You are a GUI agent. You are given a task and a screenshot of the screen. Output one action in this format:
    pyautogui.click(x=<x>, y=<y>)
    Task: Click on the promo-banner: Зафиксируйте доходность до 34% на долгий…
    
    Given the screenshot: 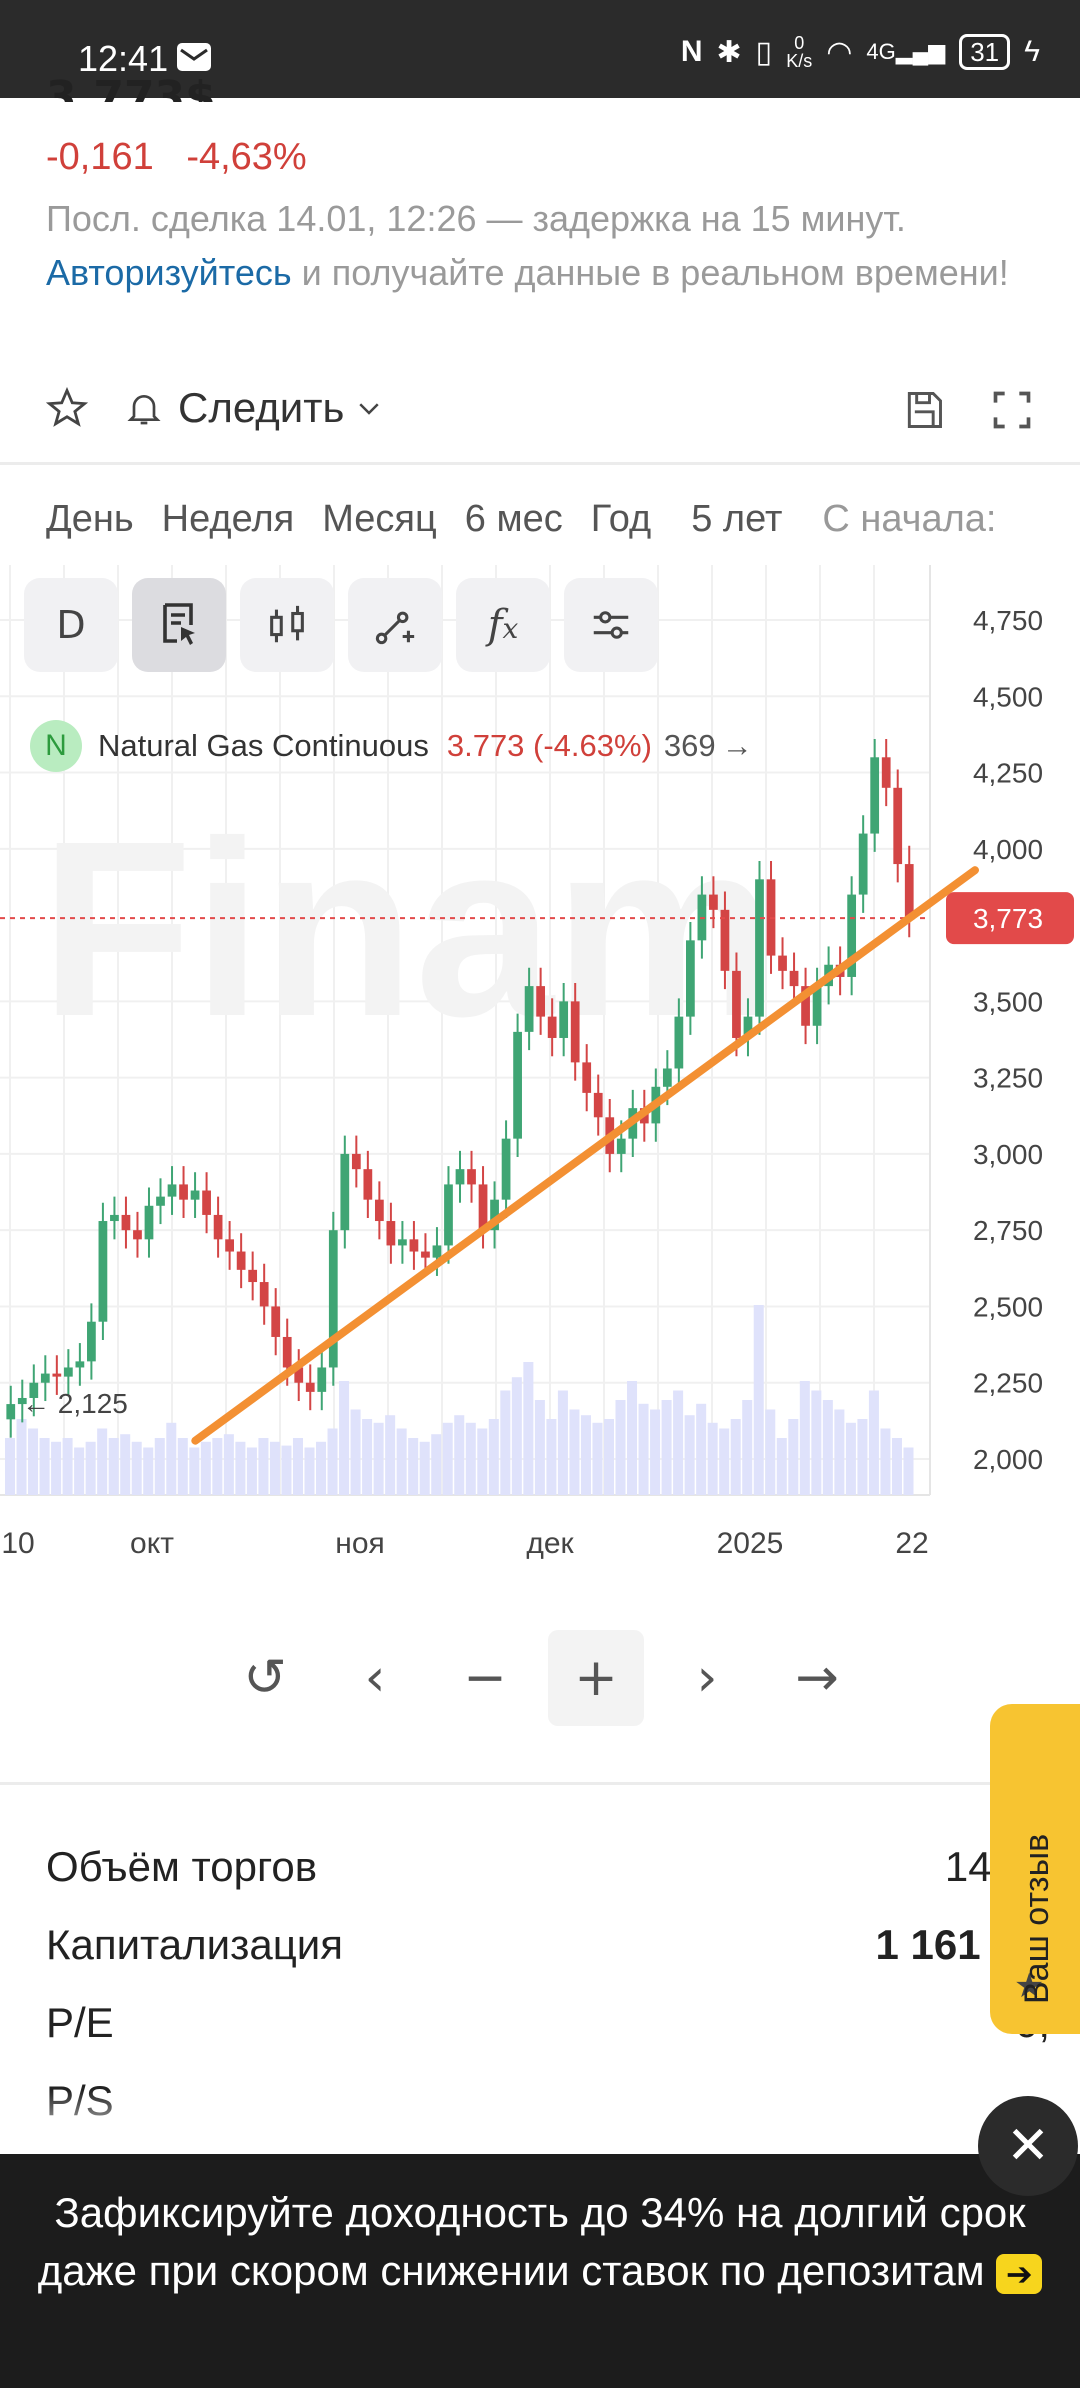 What is the action you would take?
    pyautogui.click(x=540, y=2271)
    